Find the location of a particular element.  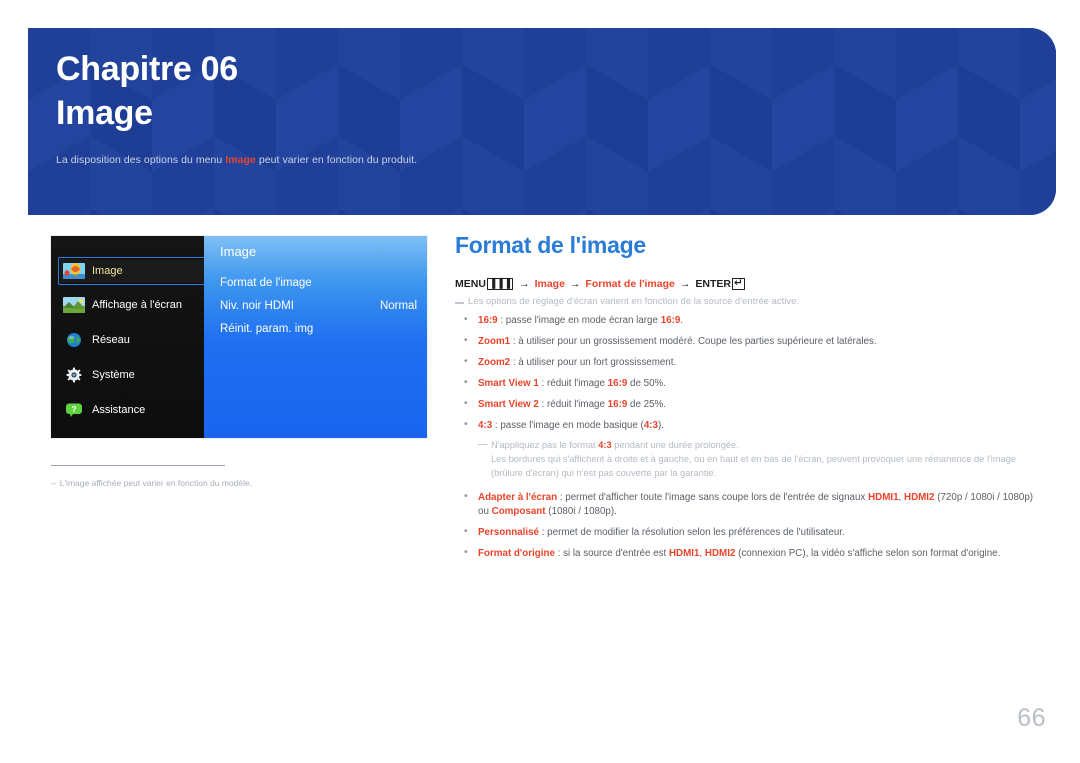

footnote-dash: – is located at coordinates (53, 483).